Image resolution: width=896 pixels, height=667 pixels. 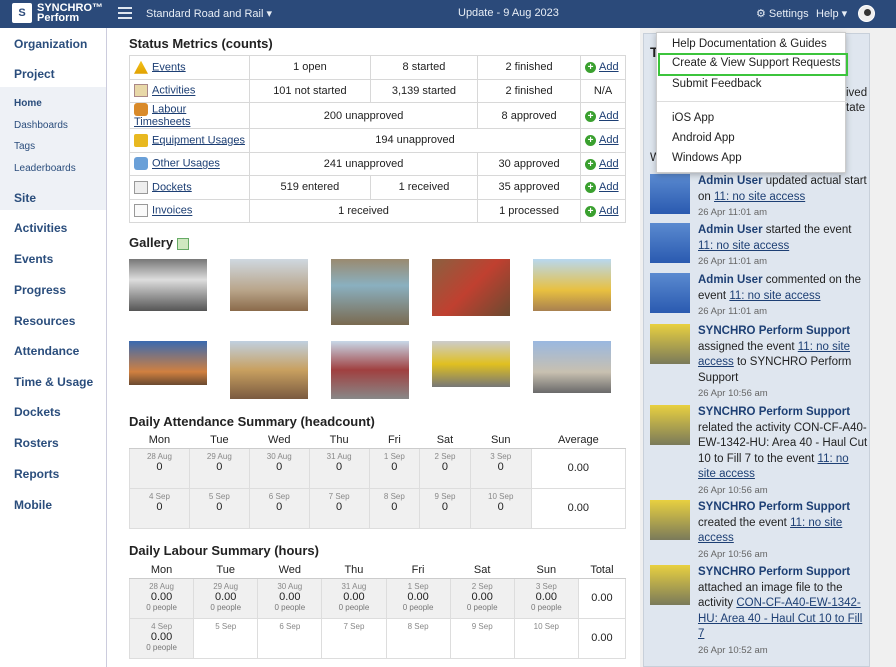 I want to click on menu-item-windows-app: Windows App, so click(x=707, y=158).